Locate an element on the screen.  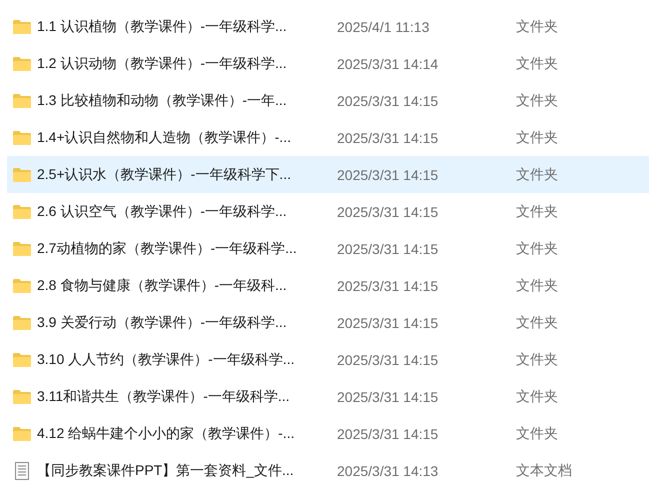
file-row: 1.4+认识自然物和人造物（教学课件）-... 2025/3/31 14:15 文件夹 is located at coordinates (328, 137).